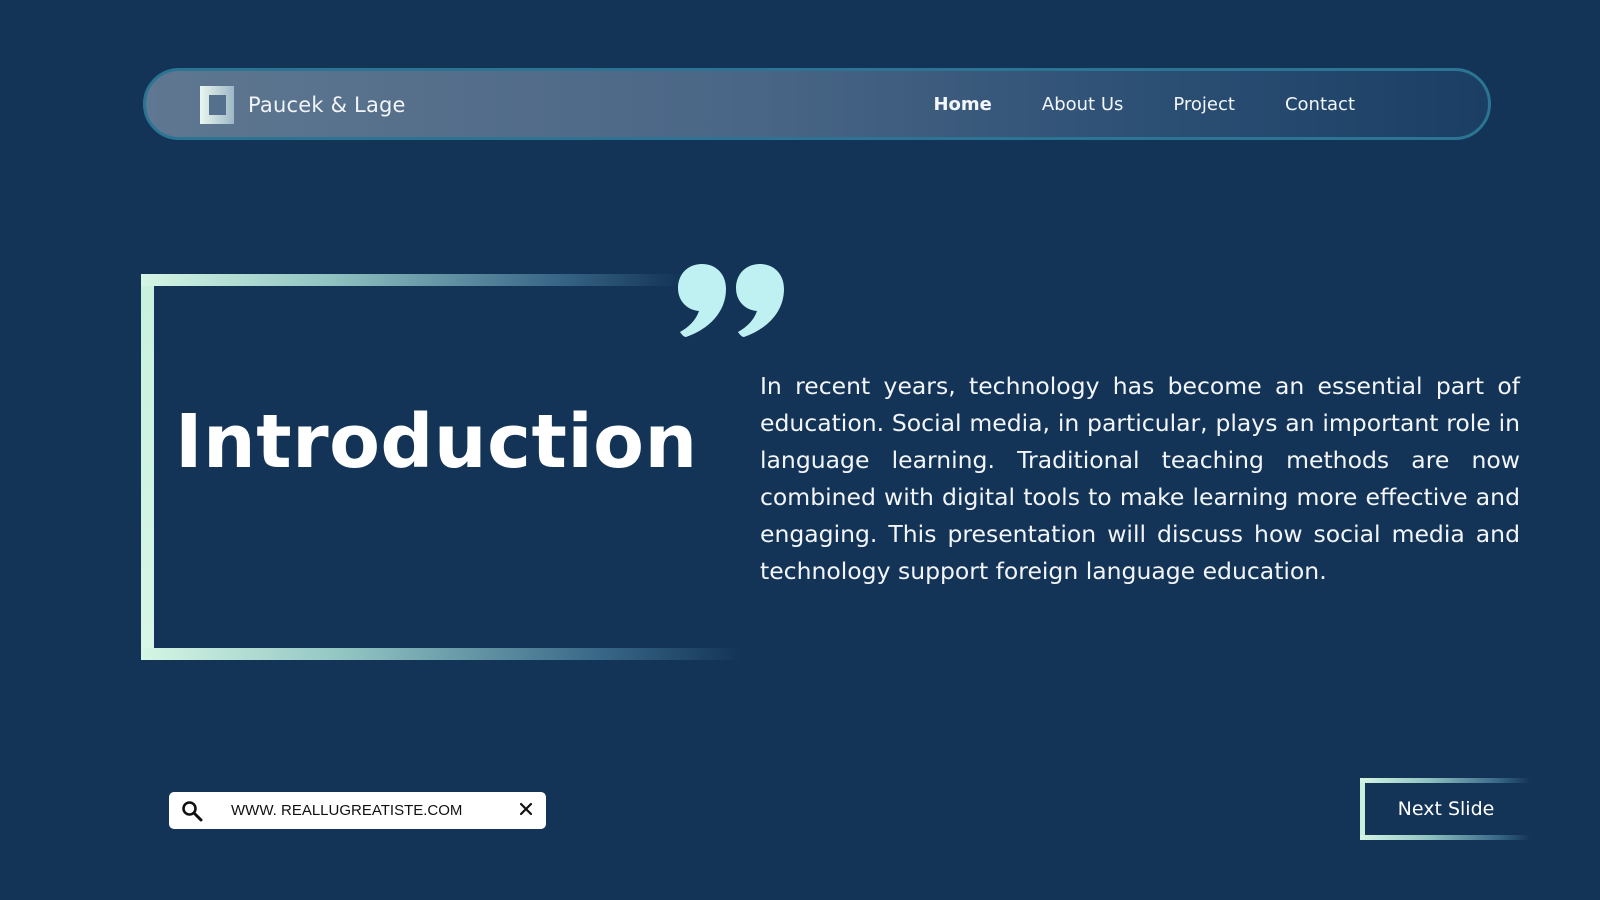 This screenshot has width=1600, height=900. I want to click on search-input, so click(361, 810).